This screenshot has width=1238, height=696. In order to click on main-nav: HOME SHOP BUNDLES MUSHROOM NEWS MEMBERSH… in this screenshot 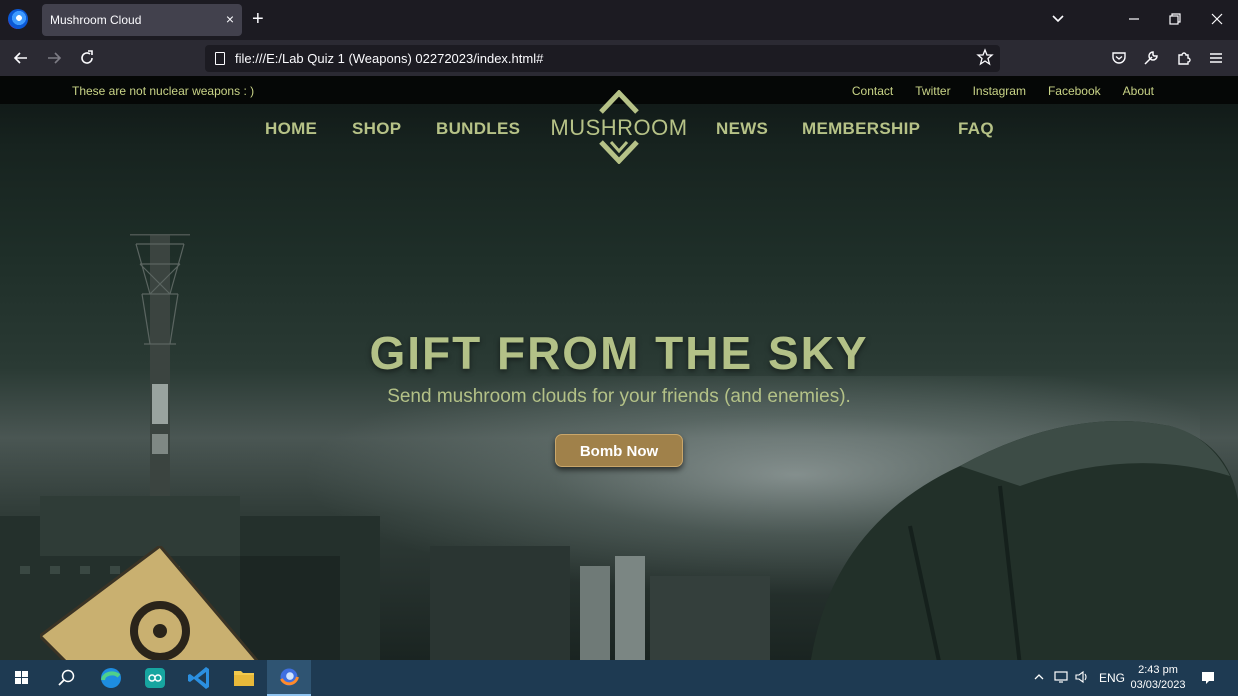, I will do `click(619, 127)`.